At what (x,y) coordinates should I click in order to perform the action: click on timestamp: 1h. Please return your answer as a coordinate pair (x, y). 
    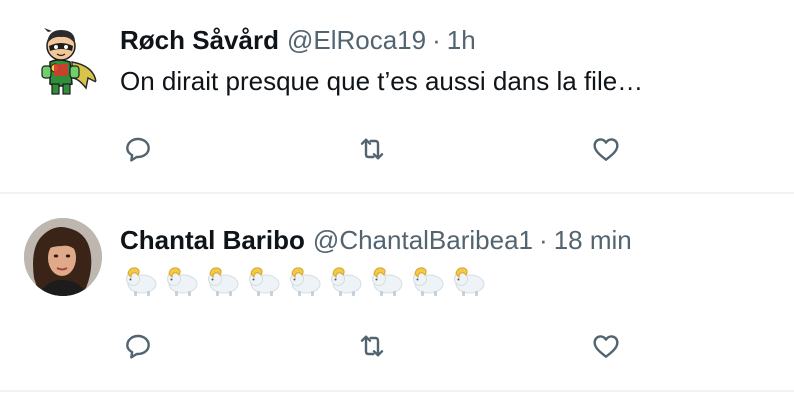
    Looking at the image, I should click on (461, 40).